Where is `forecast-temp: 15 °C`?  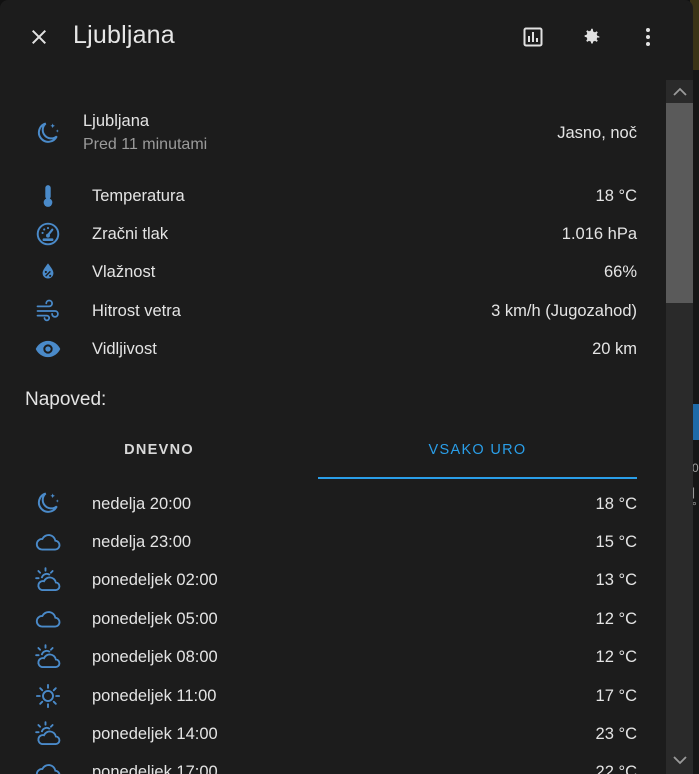 forecast-temp: 15 °C is located at coordinates (616, 542).